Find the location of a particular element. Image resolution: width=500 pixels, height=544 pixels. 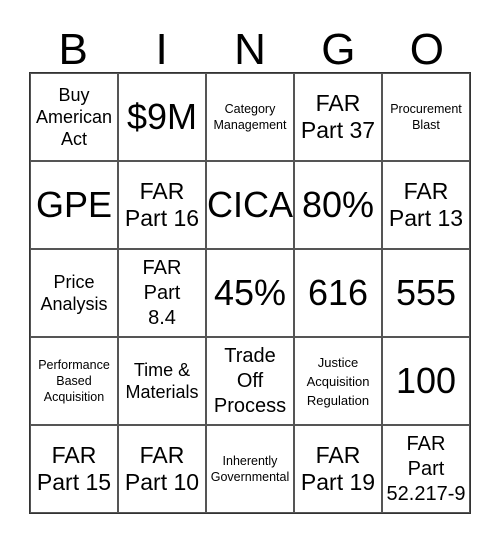

bingo-cell-text: 616 is located at coordinates (338, 292).